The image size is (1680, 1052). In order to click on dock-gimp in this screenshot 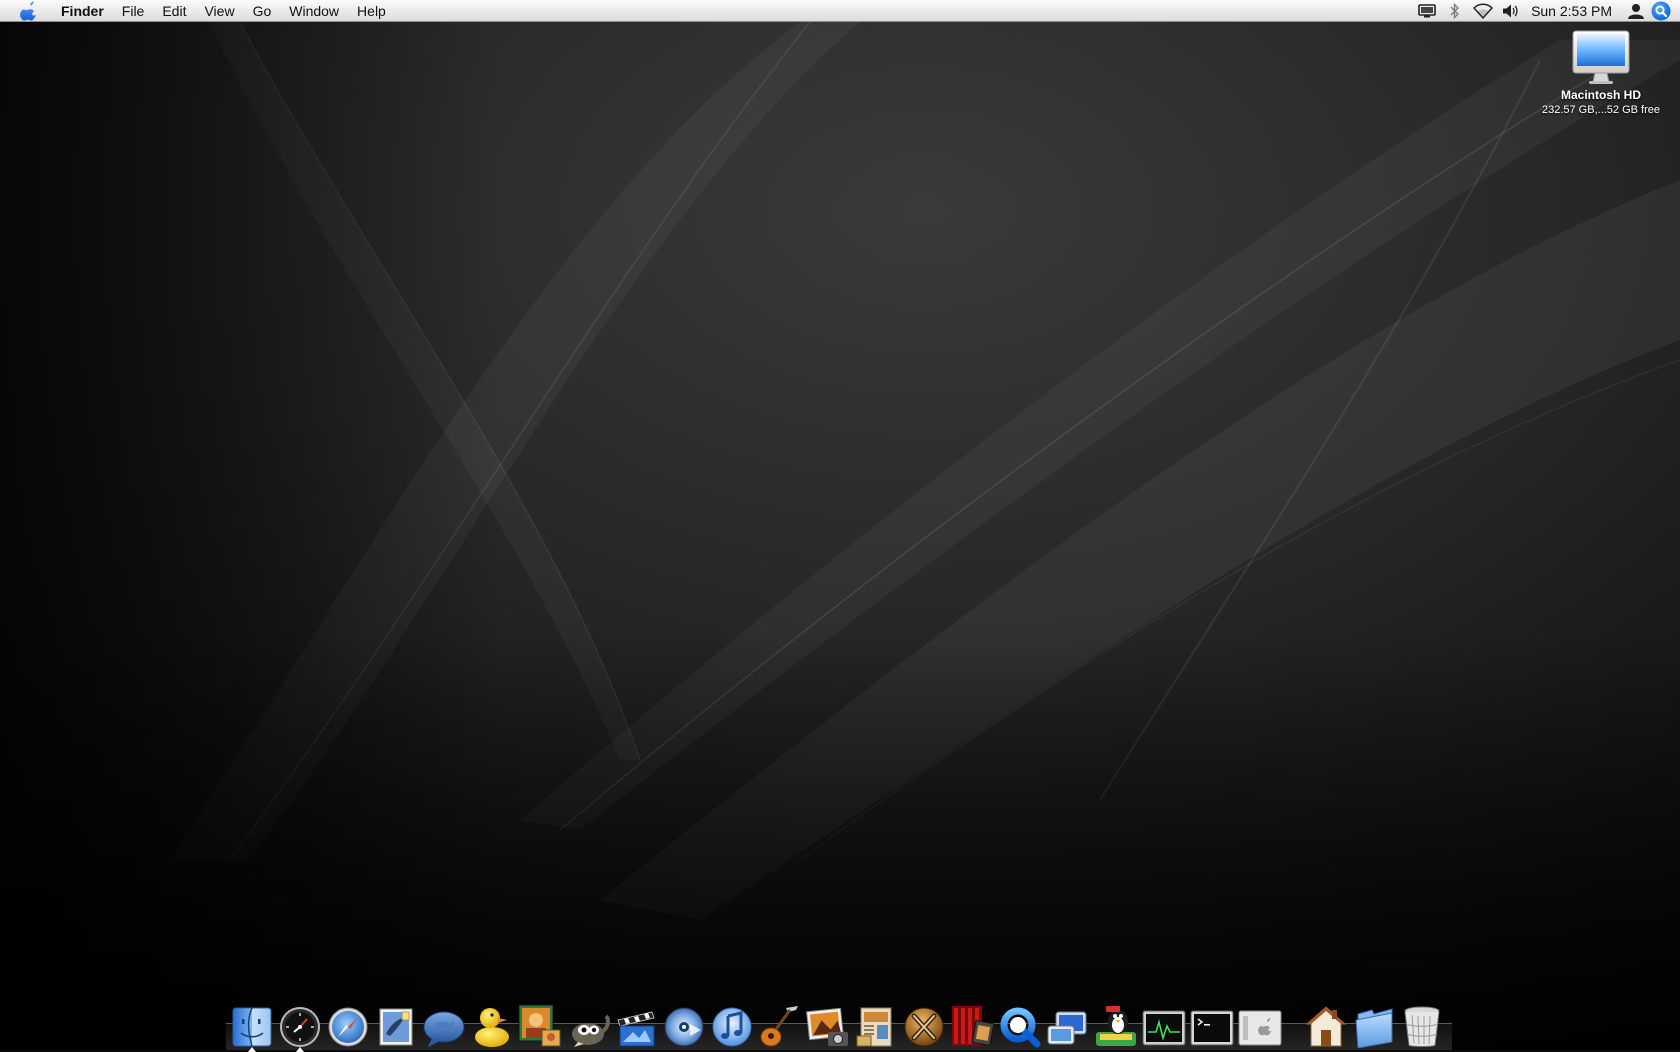, I will do `click(588, 1025)`.